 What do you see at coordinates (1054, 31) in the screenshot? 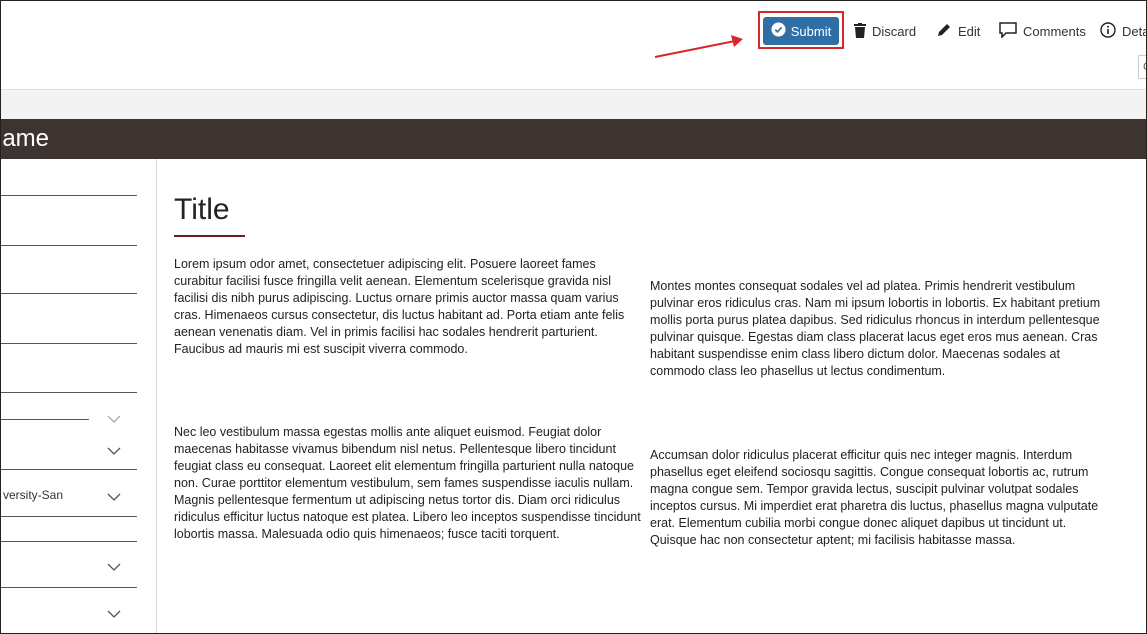
I see `comments-label: Comments` at bounding box center [1054, 31].